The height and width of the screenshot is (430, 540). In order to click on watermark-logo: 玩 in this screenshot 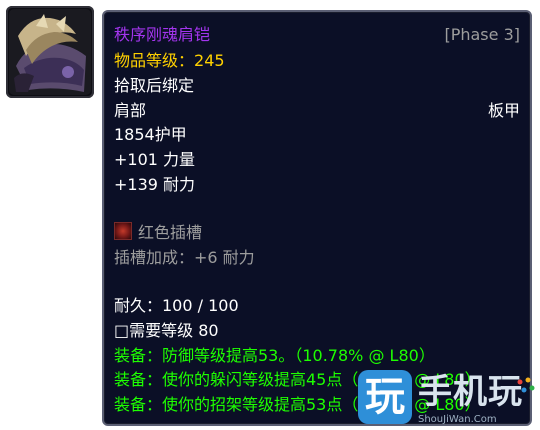, I will do `click(385, 397)`.